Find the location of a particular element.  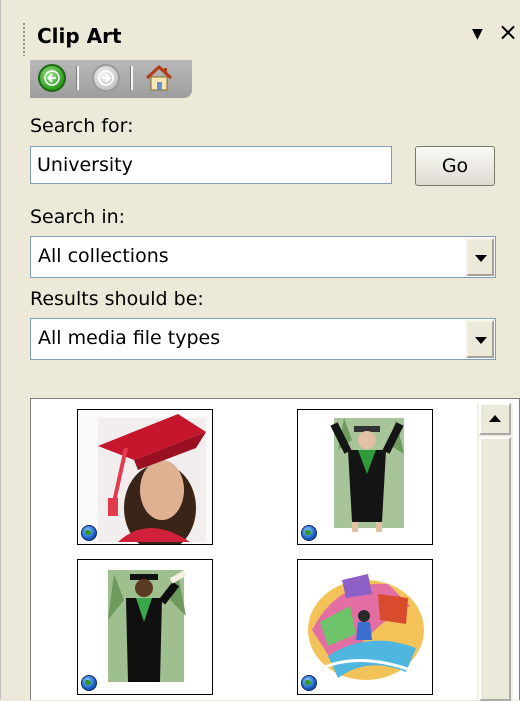

graduate-gown-image is located at coordinates (365, 477).